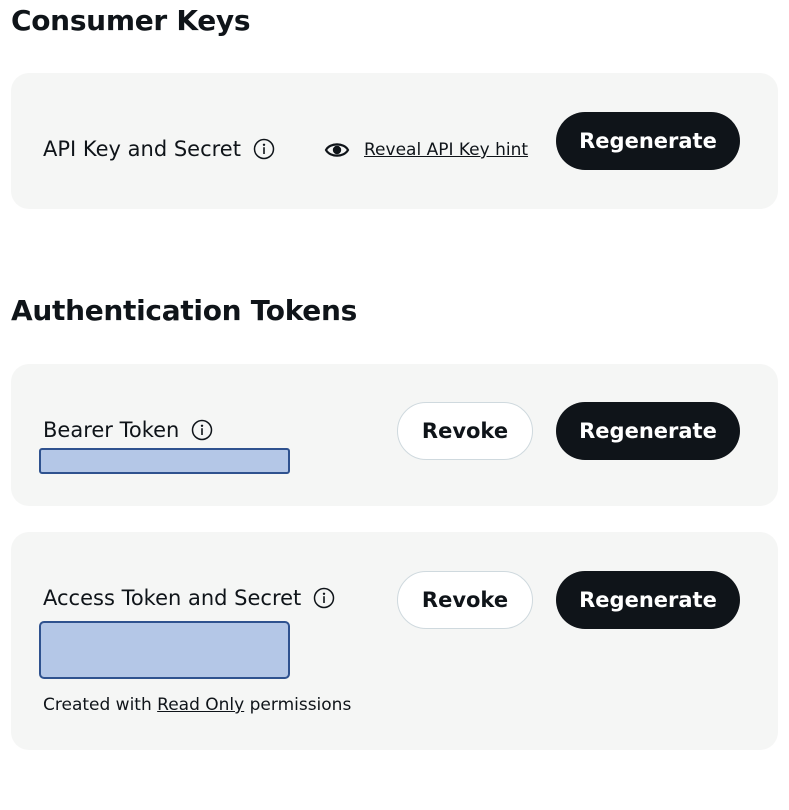 The image size is (789, 810). What do you see at coordinates (446, 150) in the screenshot?
I see `reveal-api-key-link: Reveal API Key hint` at bounding box center [446, 150].